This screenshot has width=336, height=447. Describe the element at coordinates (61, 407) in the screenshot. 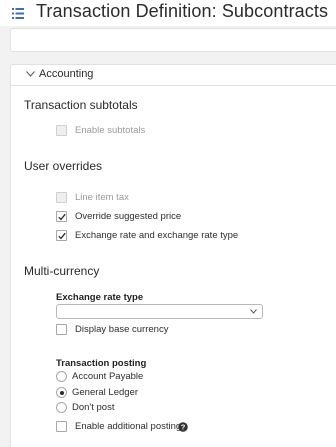

I see `radio-dont-post` at that location.